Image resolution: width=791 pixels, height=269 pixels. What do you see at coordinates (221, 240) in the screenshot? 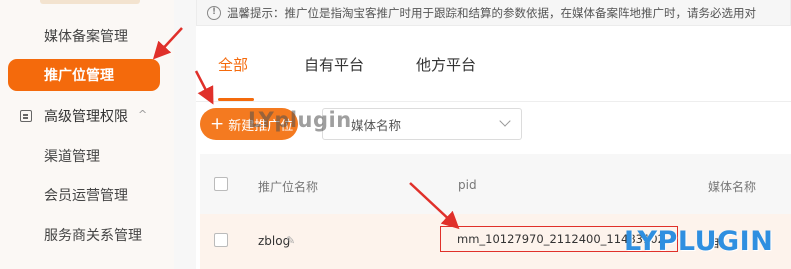
I see `row-checkbox` at bounding box center [221, 240].